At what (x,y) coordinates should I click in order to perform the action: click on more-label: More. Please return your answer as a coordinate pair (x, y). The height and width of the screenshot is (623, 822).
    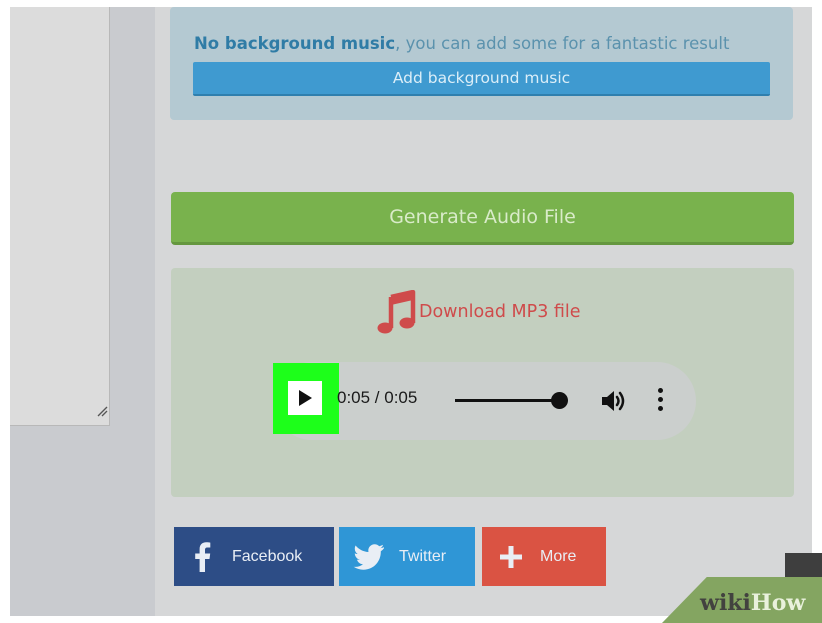
    Looking at the image, I should click on (558, 556).